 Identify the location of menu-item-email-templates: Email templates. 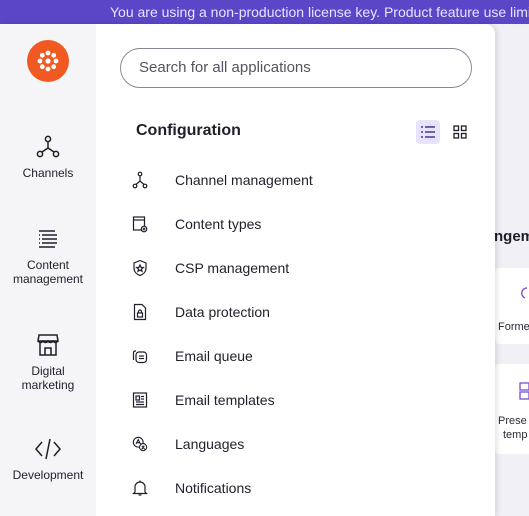
(302, 400).